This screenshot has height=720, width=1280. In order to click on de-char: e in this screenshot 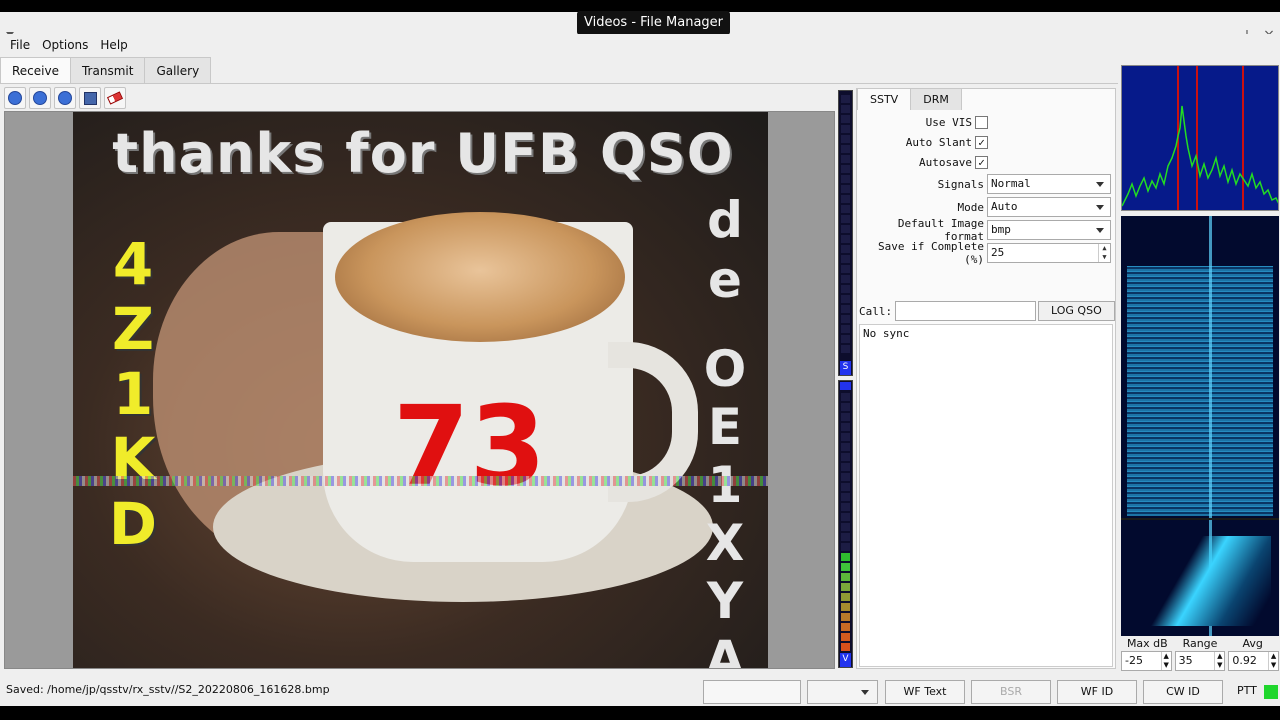, I will do `click(725, 280)`.